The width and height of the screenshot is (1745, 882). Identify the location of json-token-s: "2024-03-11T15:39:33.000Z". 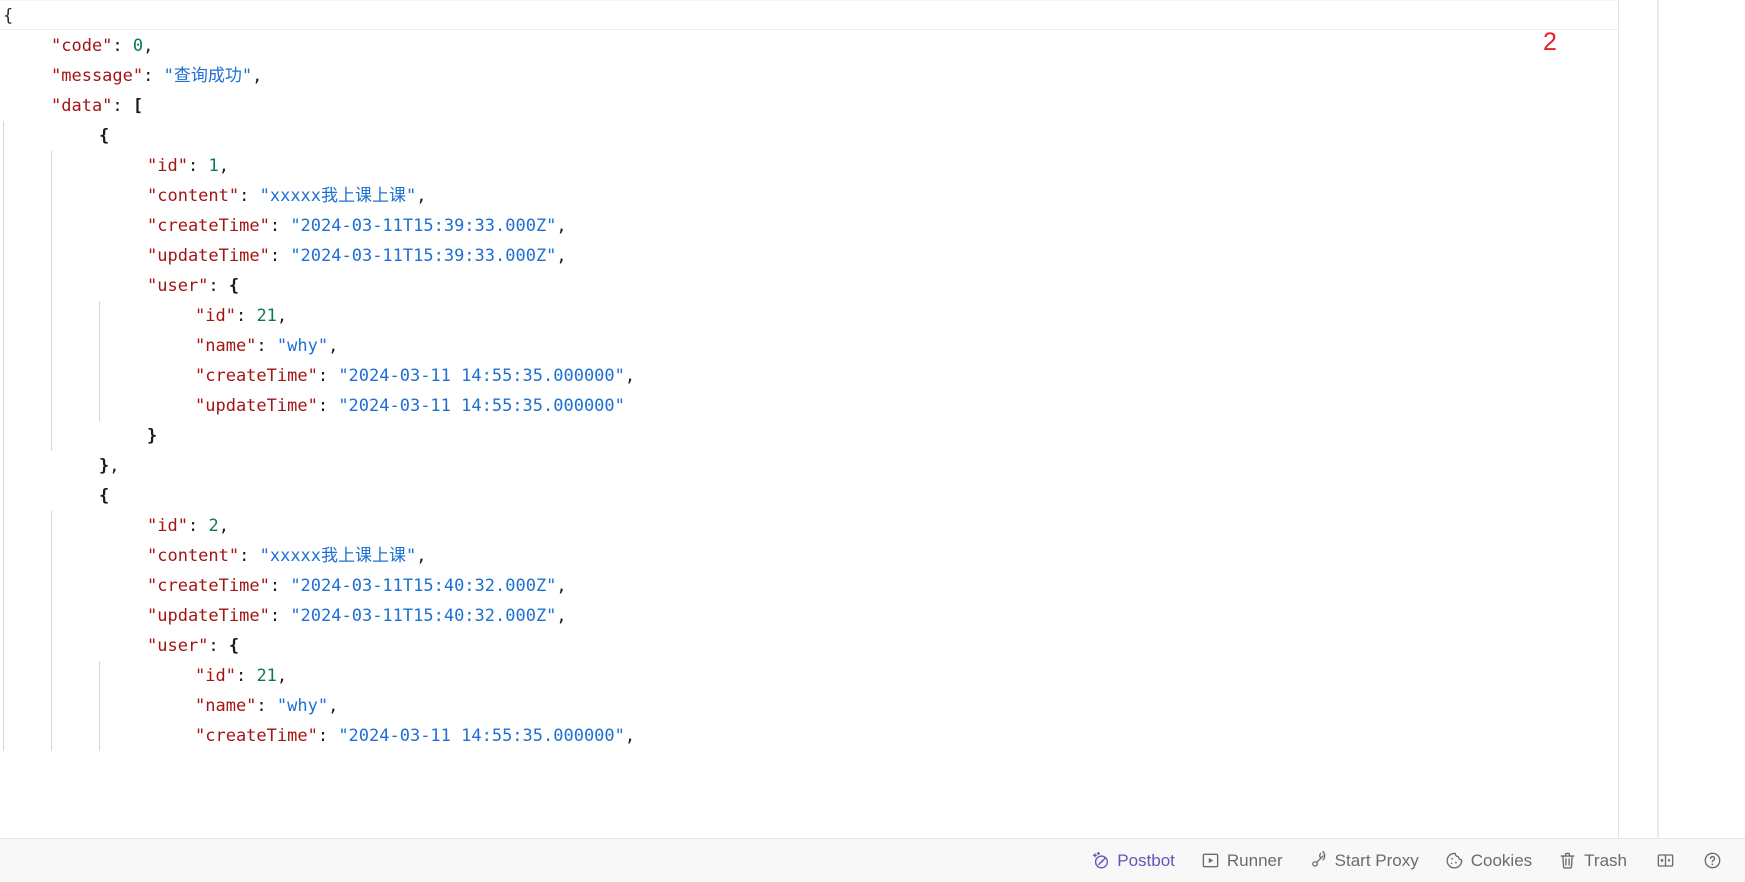
(423, 256).